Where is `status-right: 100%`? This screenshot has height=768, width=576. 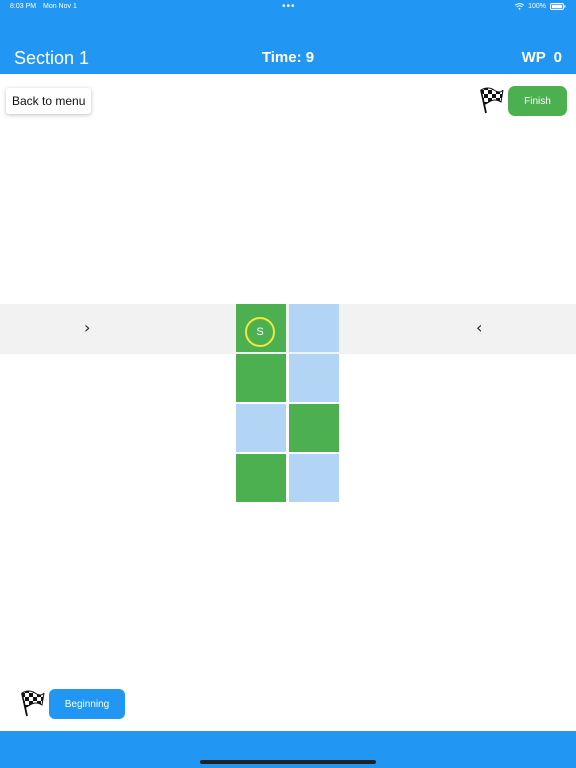
status-right: 100% is located at coordinates (540, 6).